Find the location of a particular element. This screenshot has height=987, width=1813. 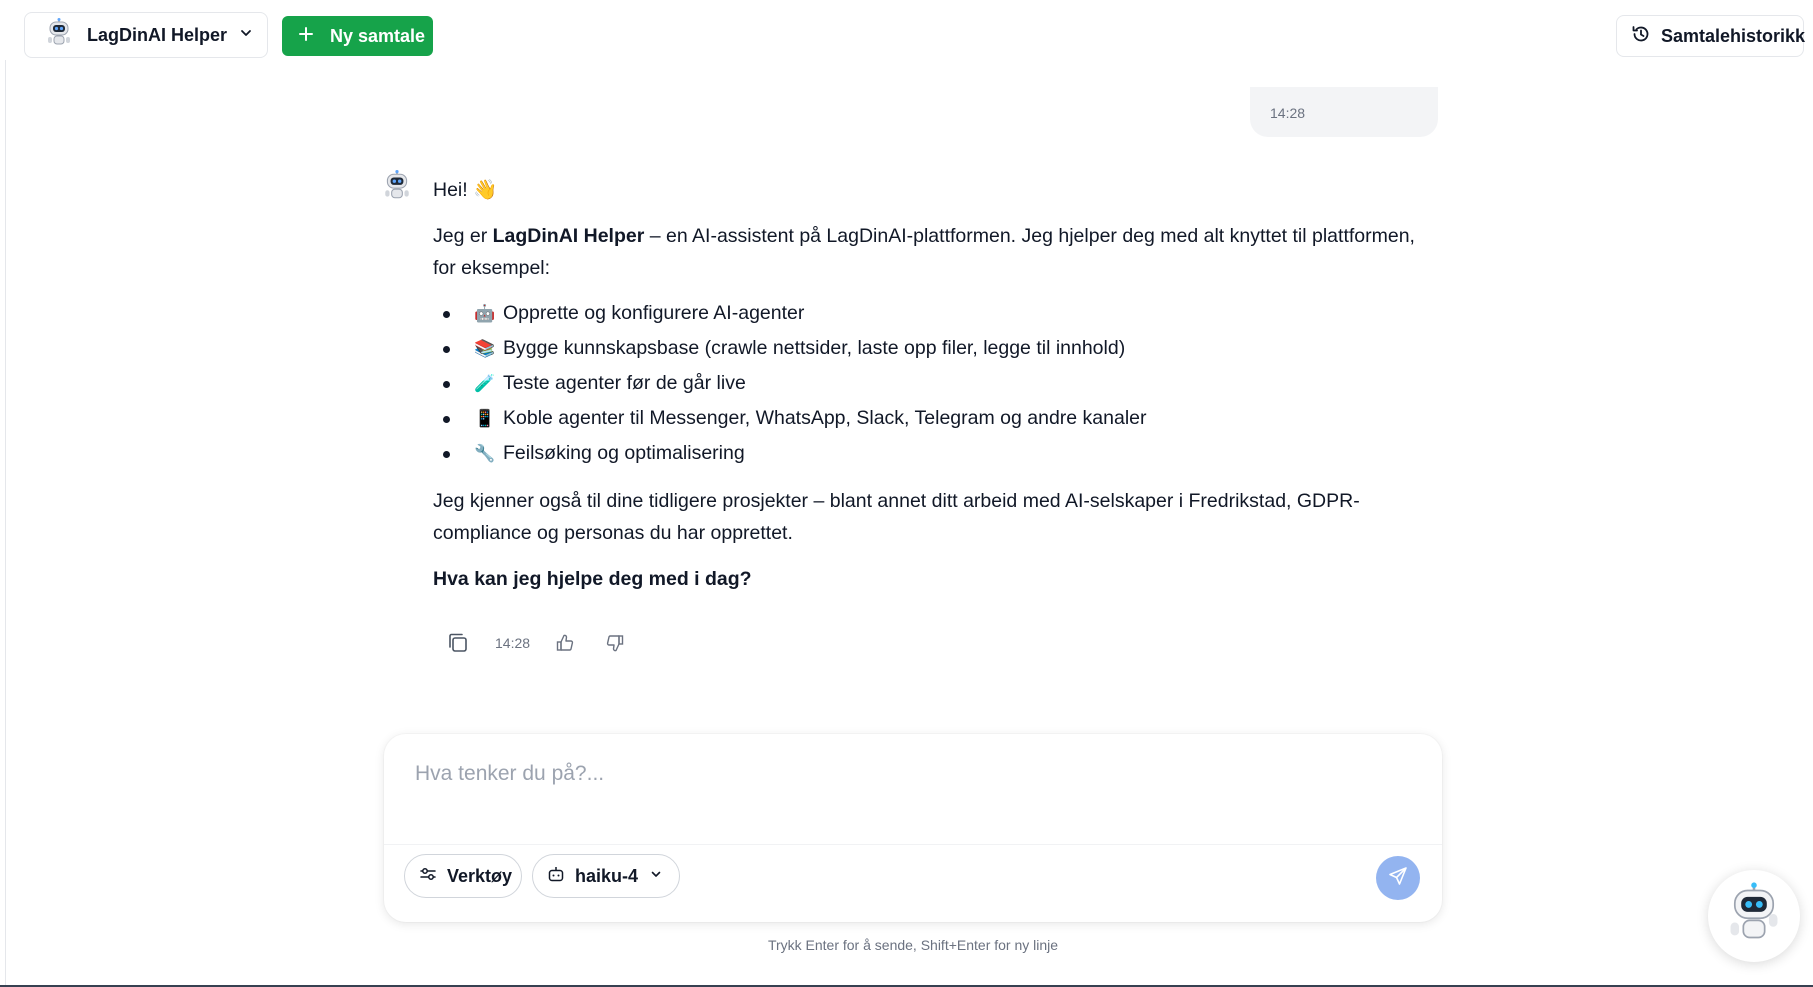

message-composer: Verktøy haiku-4 is located at coordinates (913, 828).